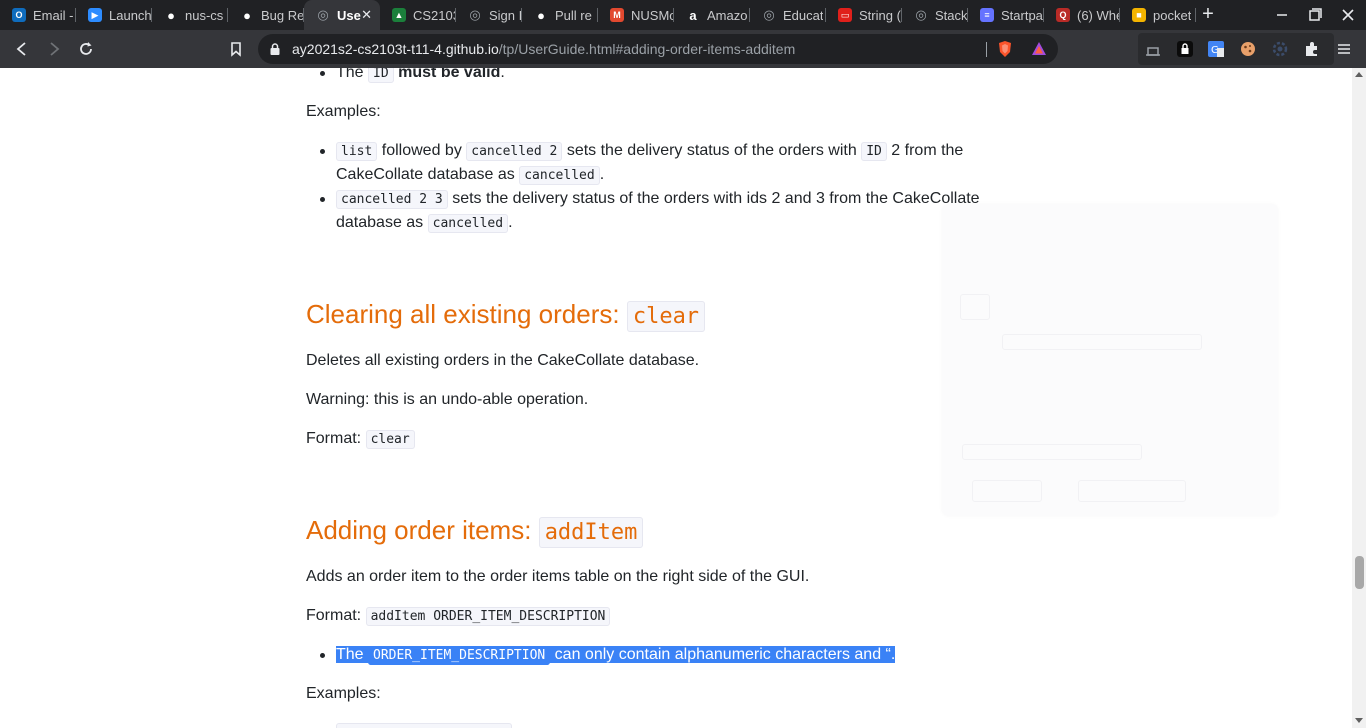 The height and width of the screenshot is (728, 1366). What do you see at coordinates (1312, 49) in the screenshot?
I see `puzzle-extensions-icon` at bounding box center [1312, 49].